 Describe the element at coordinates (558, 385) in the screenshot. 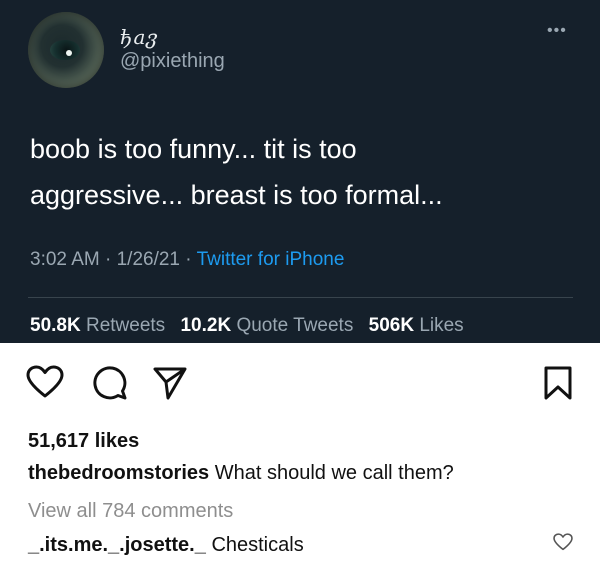

I see `bookmark-icon` at that location.